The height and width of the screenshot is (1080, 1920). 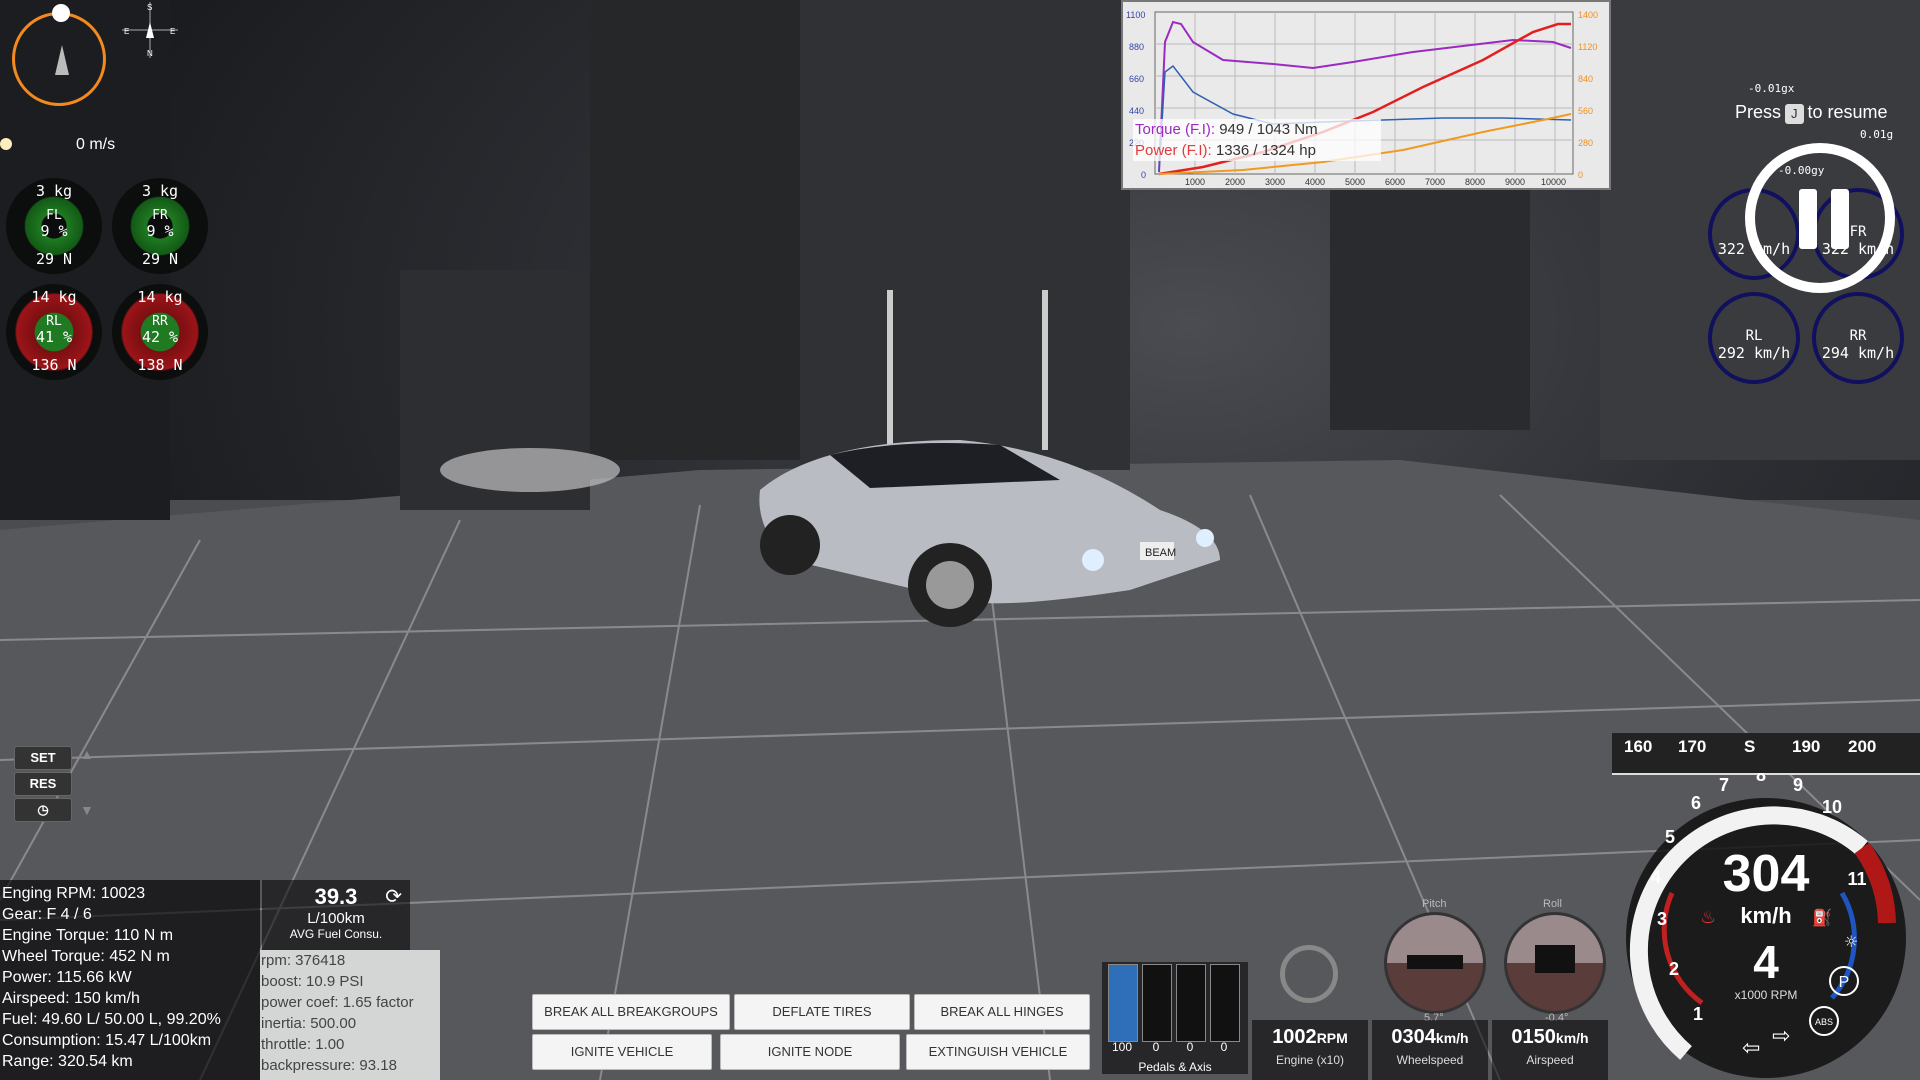 What do you see at coordinates (1708, 917) in the screenshot?
I see `coolant-temp-icon: ♨` at bounding box center [1708, 917].